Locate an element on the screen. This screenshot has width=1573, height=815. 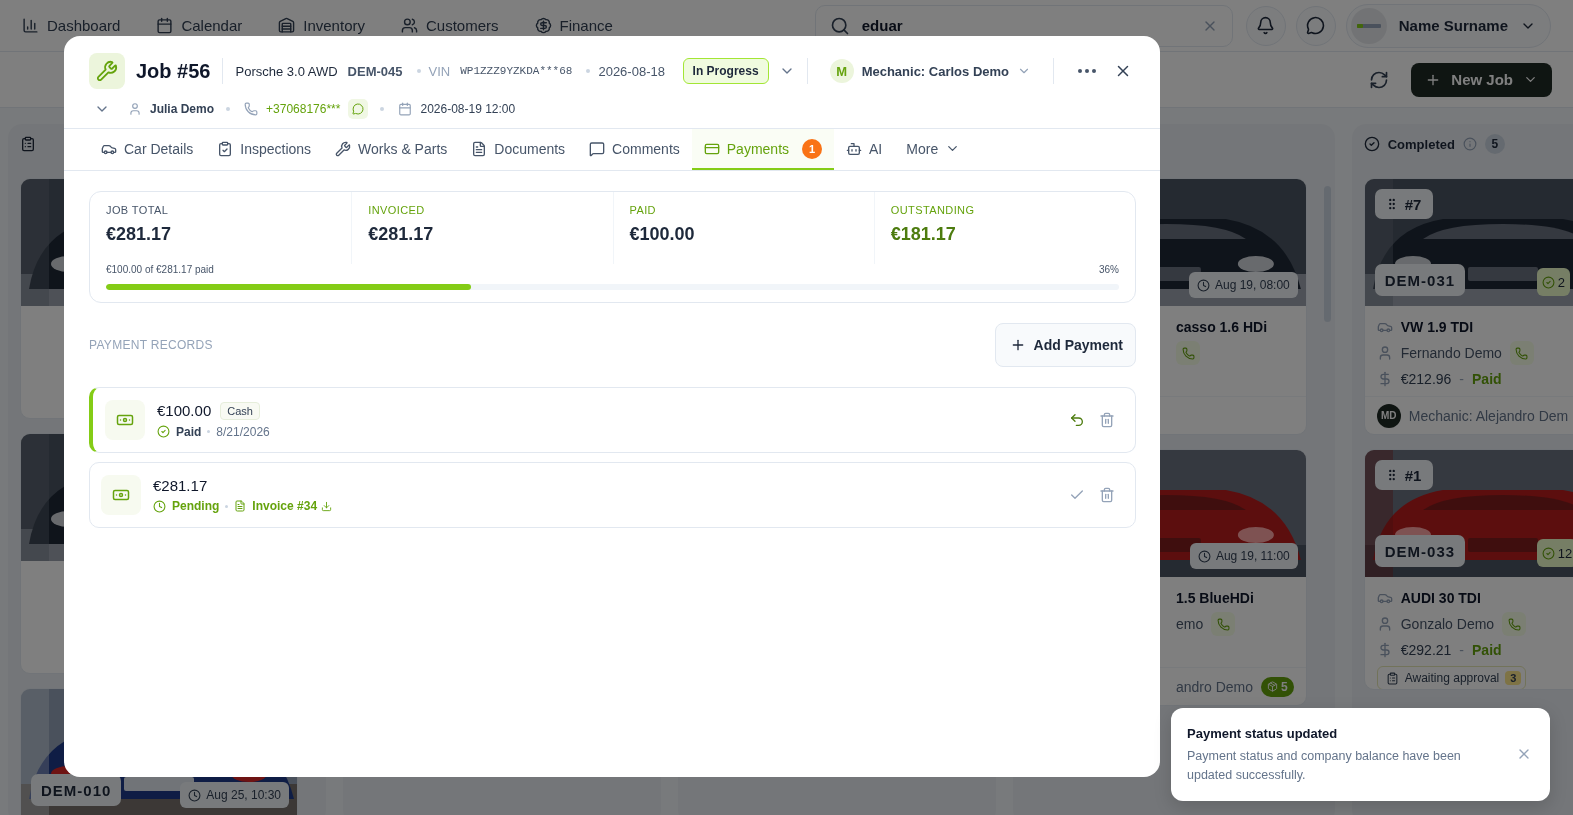
user-menu: Name Surname is located at coordinates (1448, 25).